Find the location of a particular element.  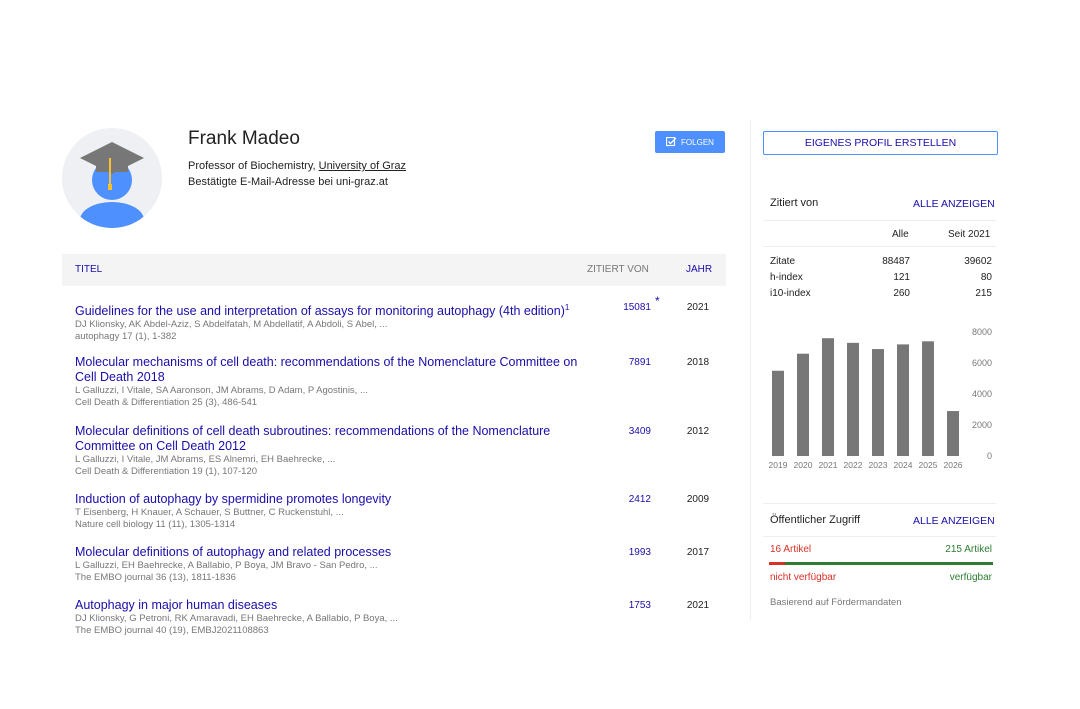

citation-count: 15081 is located at coordinates (623, 307).